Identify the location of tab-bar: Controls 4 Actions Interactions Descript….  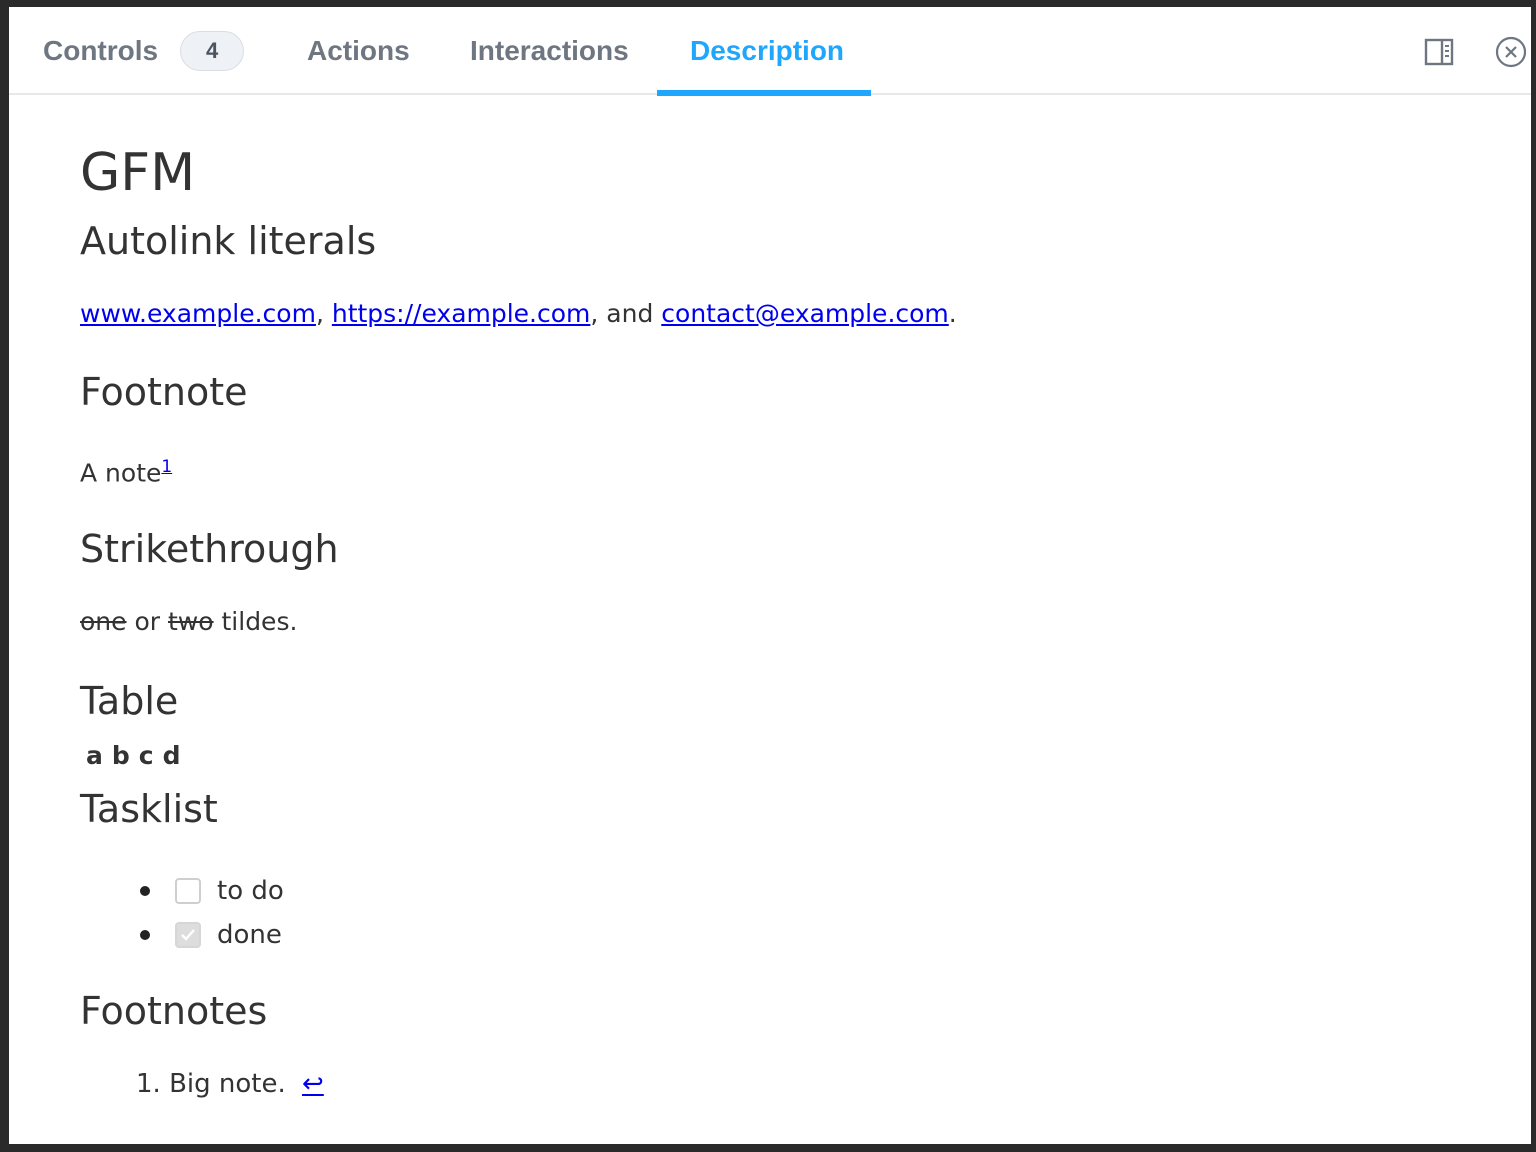
(770, 51).